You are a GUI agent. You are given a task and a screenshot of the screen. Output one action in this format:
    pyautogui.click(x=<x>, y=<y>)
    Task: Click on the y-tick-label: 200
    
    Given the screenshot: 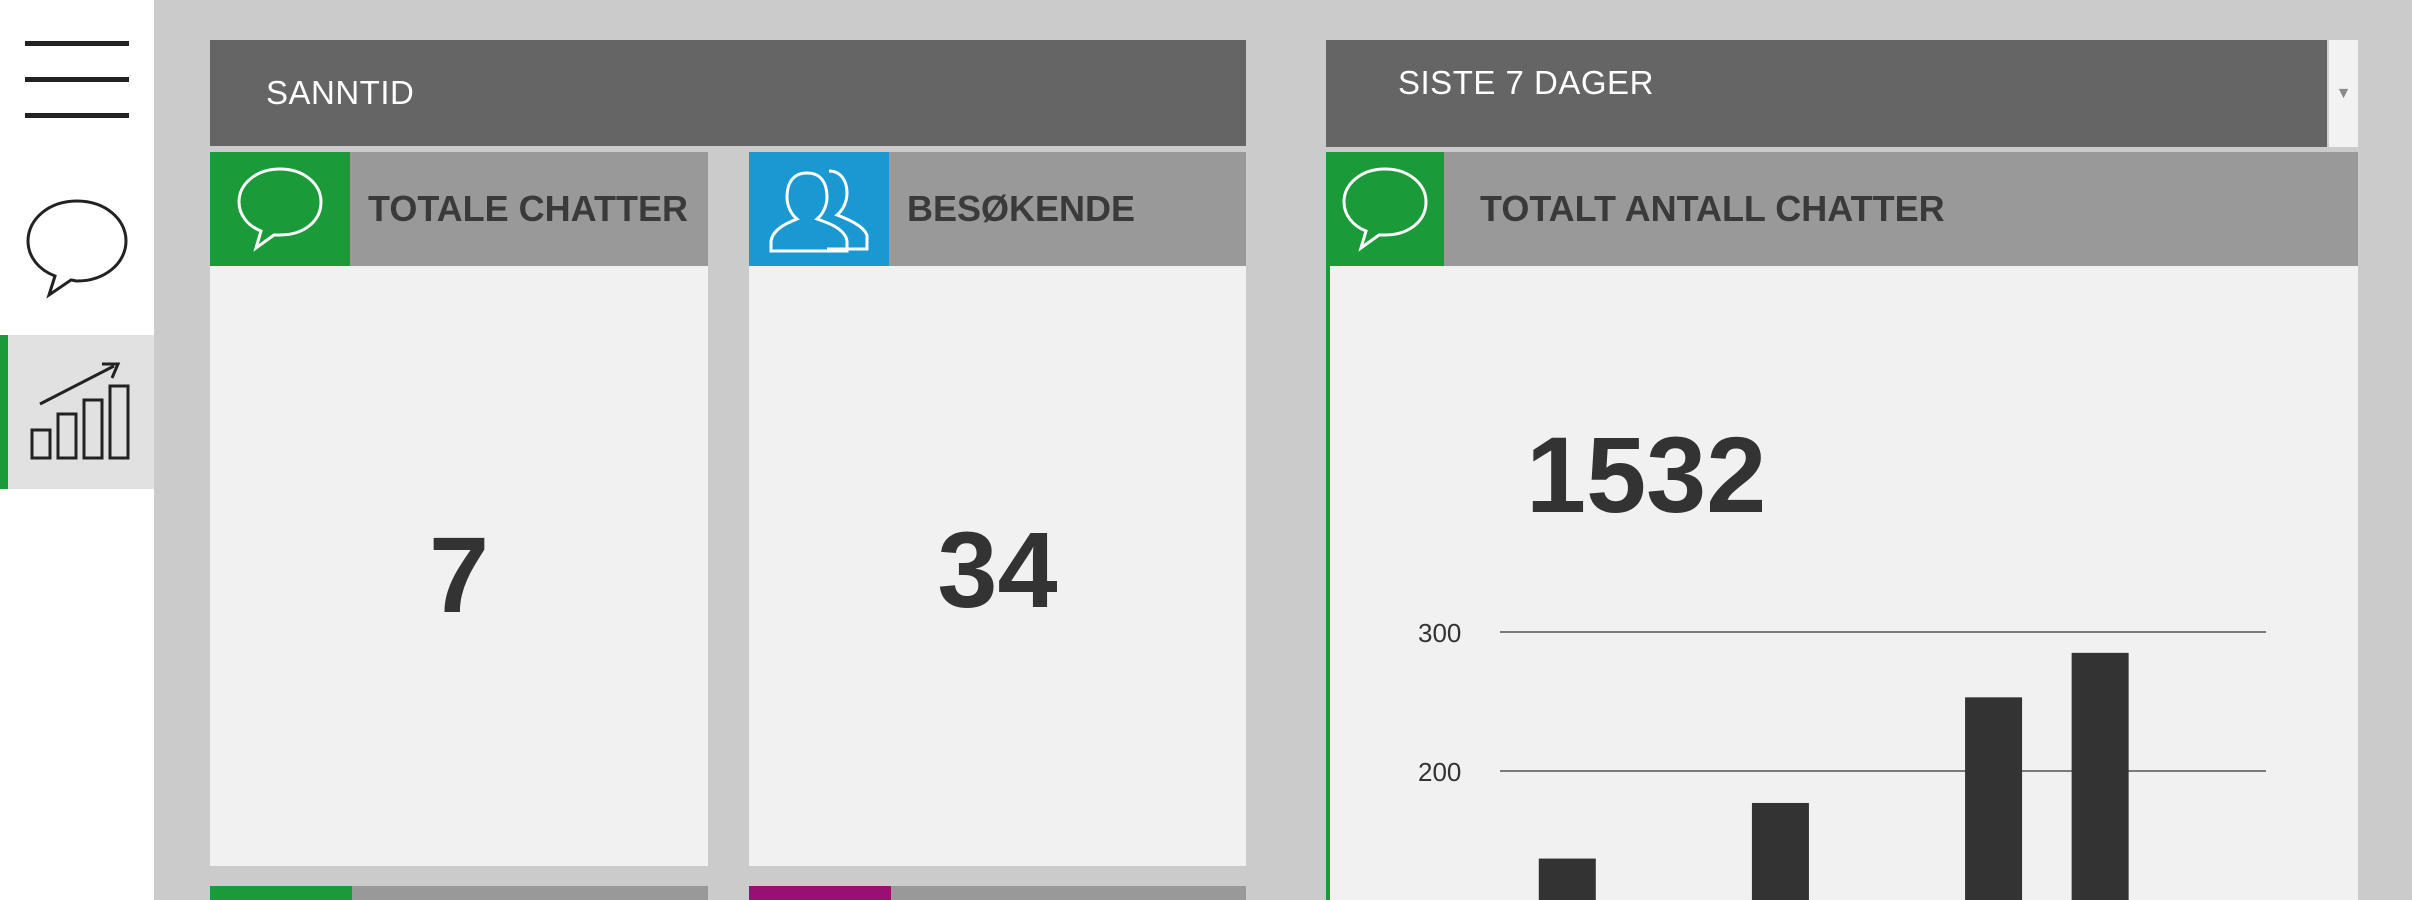 What is the action you would take?
    pyautogui.click(x=1439, y=772)
    